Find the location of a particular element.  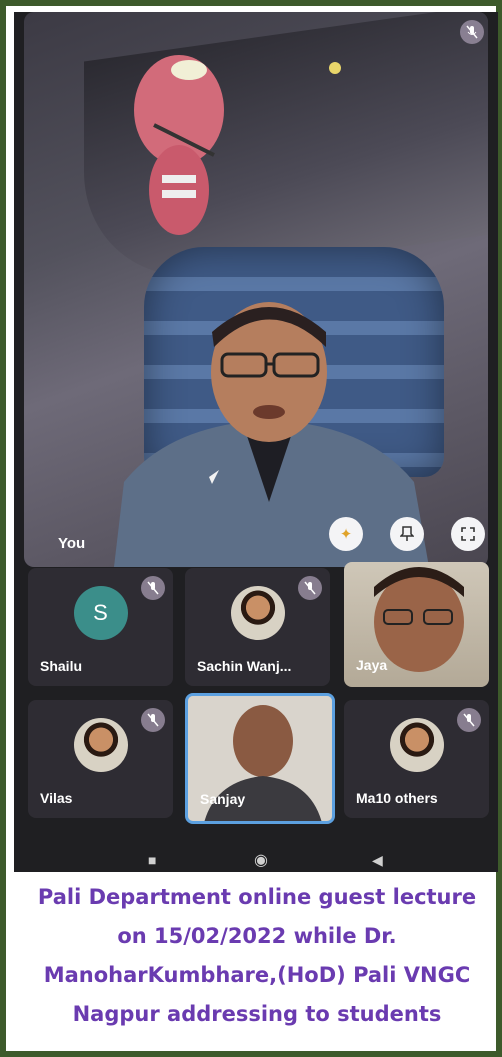

caption-line: on 15/02/2022 while Dr. is located at coordinates (257, 936).